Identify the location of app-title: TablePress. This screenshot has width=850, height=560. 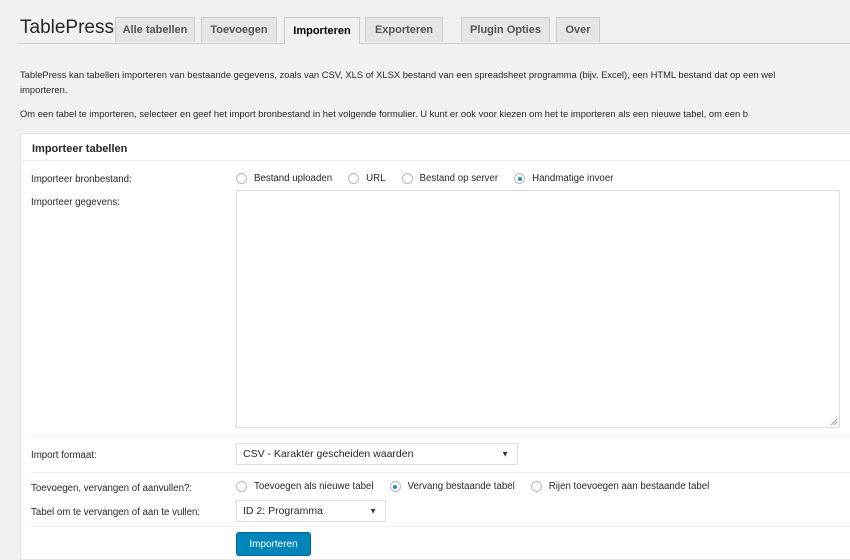
(67, 27).